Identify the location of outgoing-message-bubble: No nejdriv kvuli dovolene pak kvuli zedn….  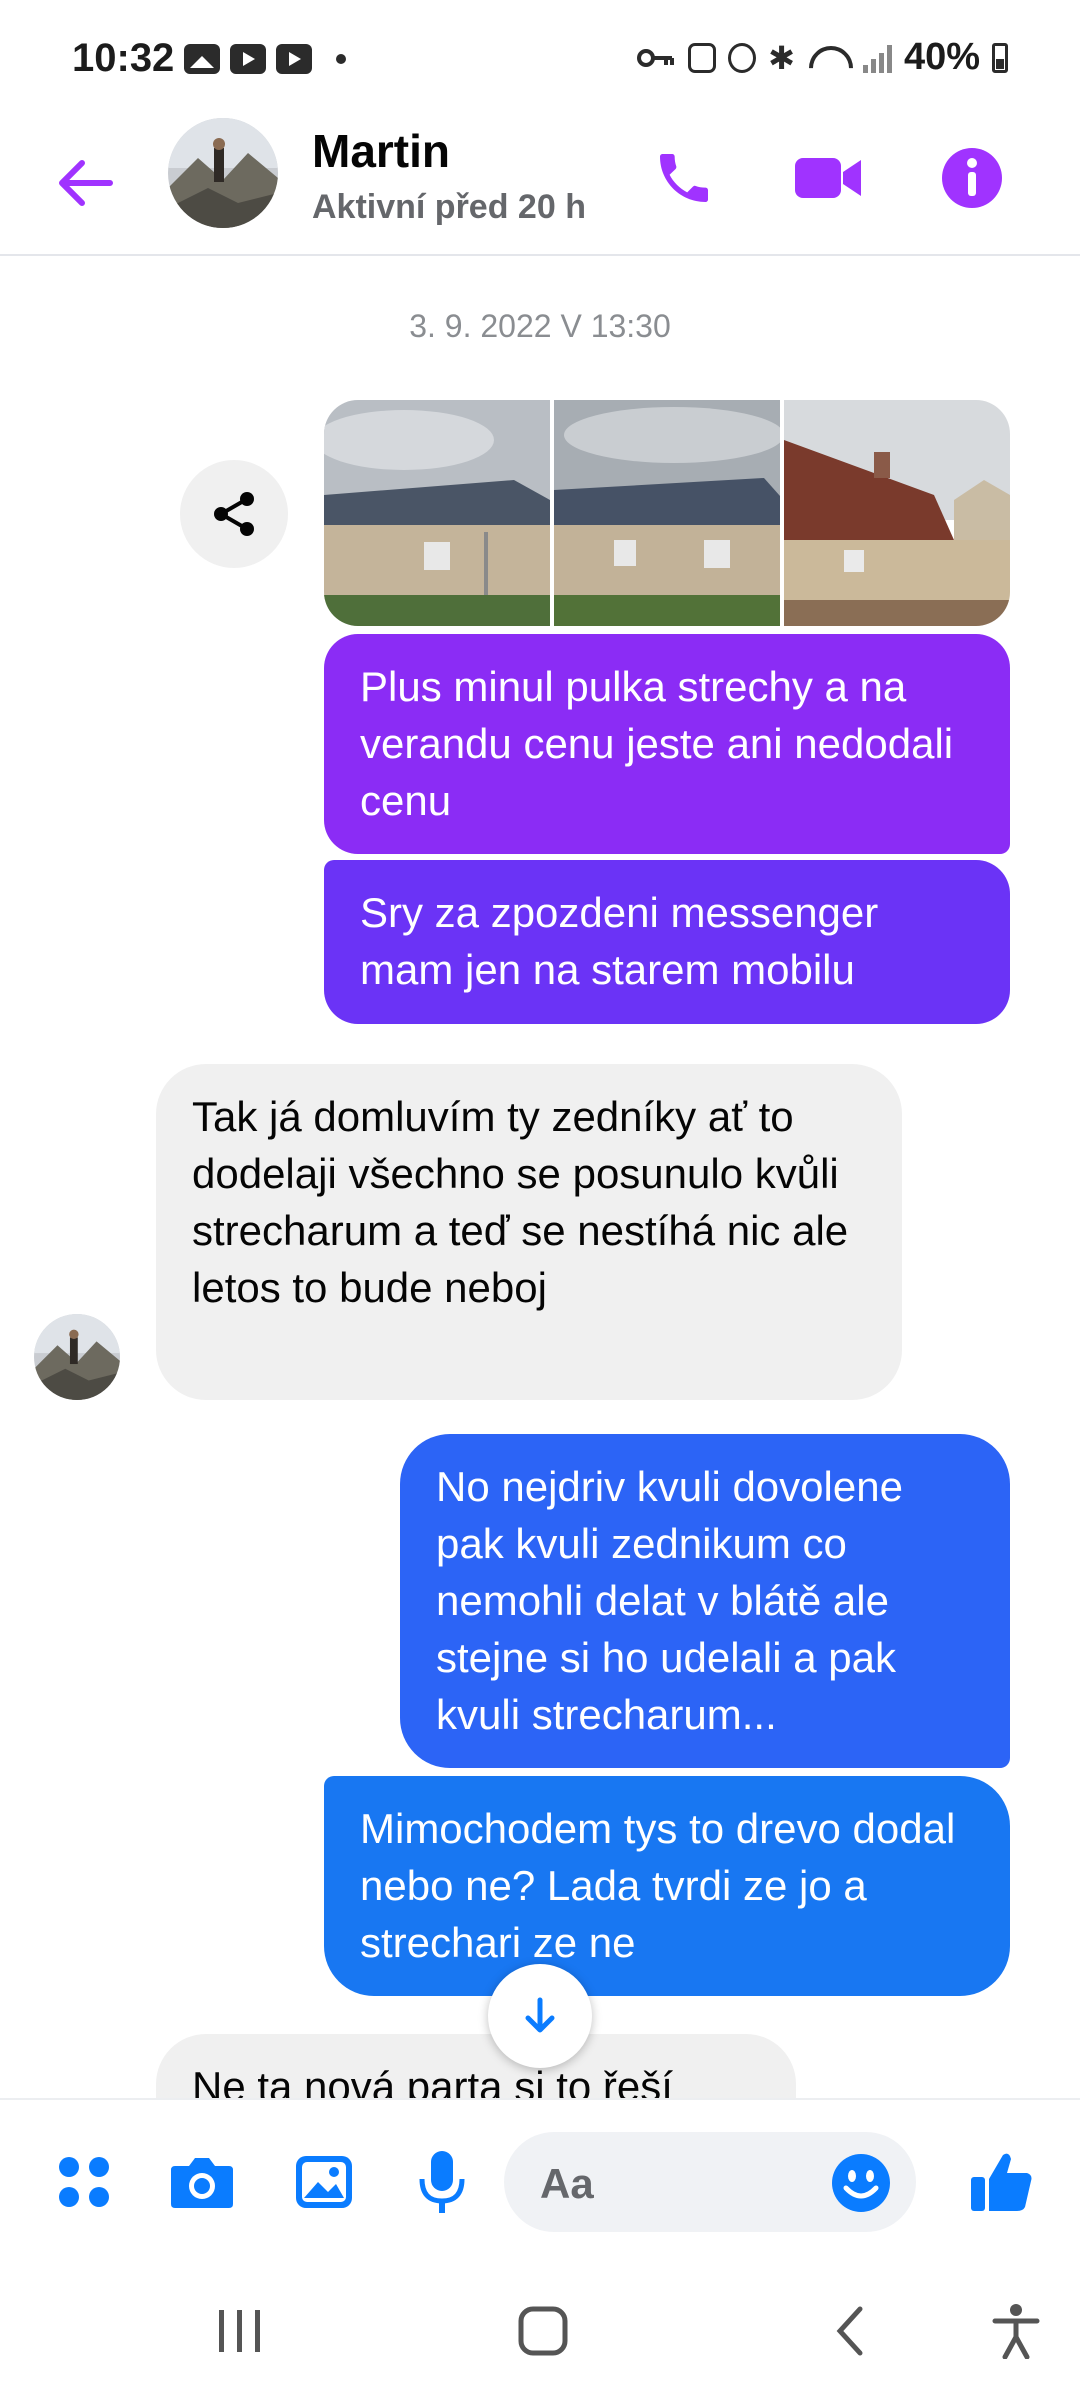
(705, 1601).